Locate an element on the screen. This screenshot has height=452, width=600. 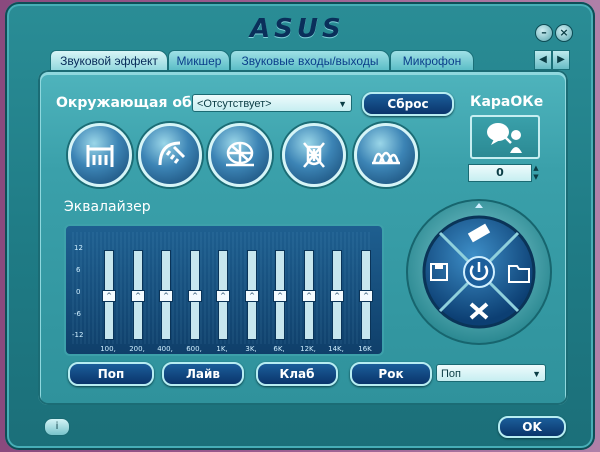
power-icon is located at coordinates (479, 272).